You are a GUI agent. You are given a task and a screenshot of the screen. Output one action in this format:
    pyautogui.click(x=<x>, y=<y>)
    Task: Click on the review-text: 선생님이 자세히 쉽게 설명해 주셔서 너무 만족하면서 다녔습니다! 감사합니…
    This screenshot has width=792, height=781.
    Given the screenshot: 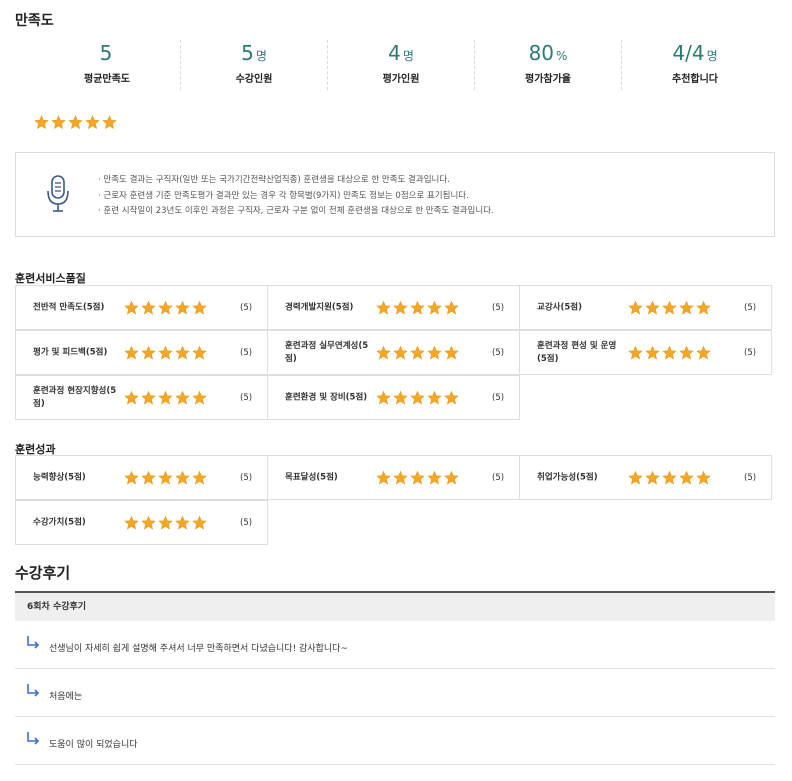 What is the action you would take?
    pyautogui.click(x=198, y=648)
    